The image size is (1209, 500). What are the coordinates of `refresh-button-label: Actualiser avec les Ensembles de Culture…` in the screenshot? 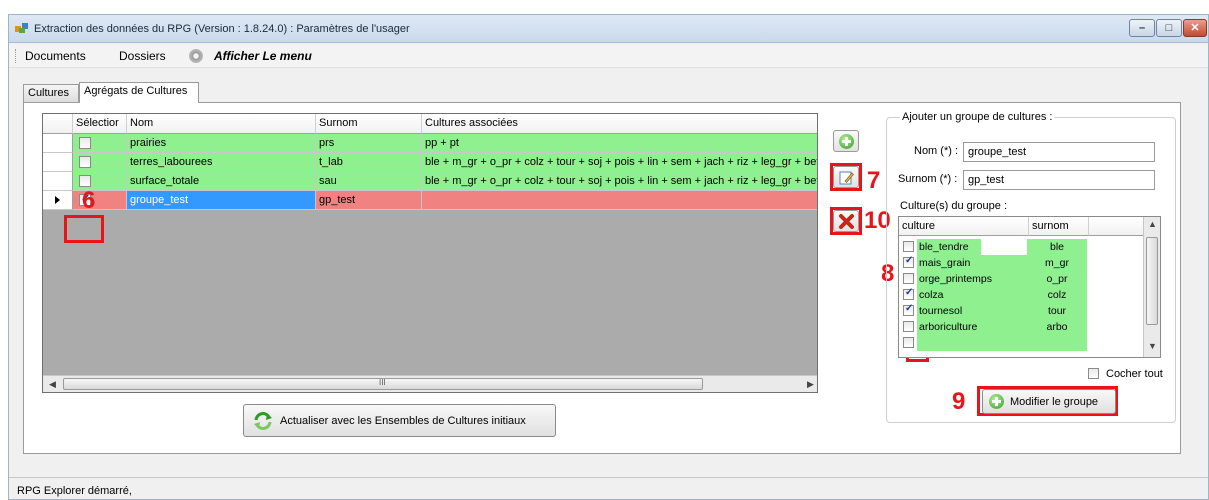 It's located at (403, 421).